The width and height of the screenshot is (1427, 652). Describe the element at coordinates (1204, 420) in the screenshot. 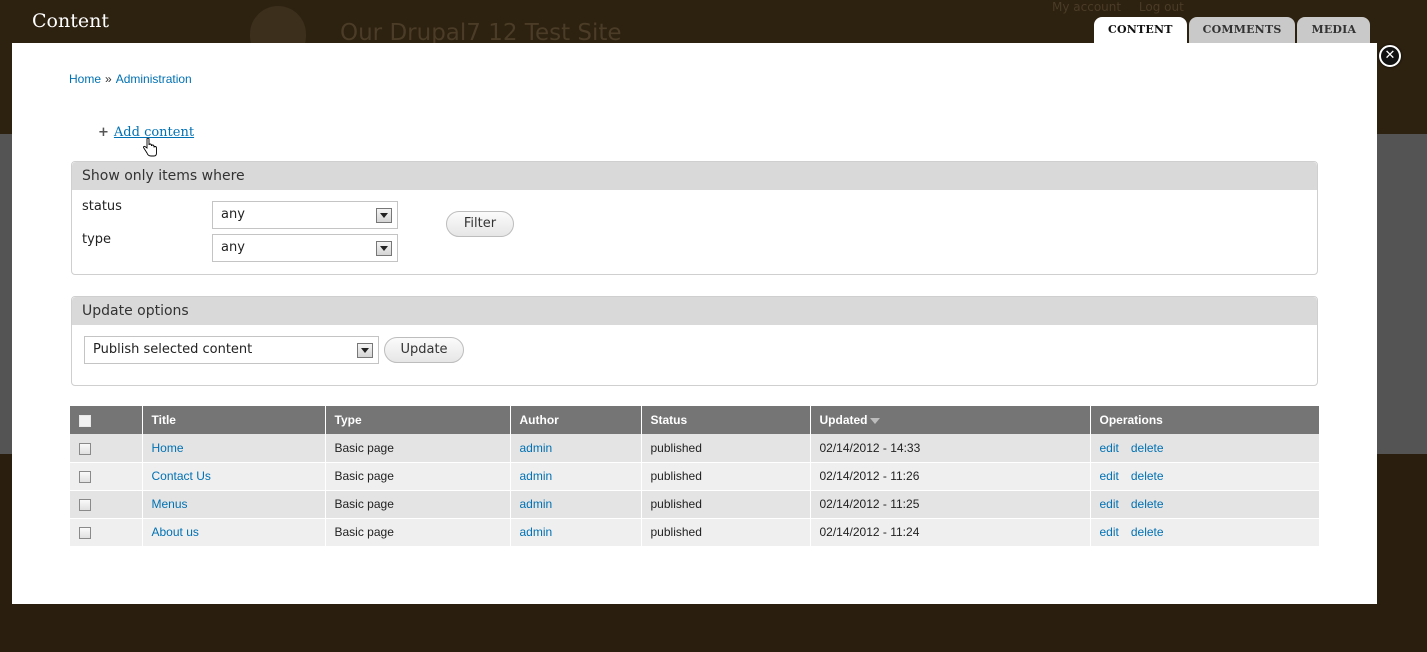

I see `header-operations: Operations` at that location.